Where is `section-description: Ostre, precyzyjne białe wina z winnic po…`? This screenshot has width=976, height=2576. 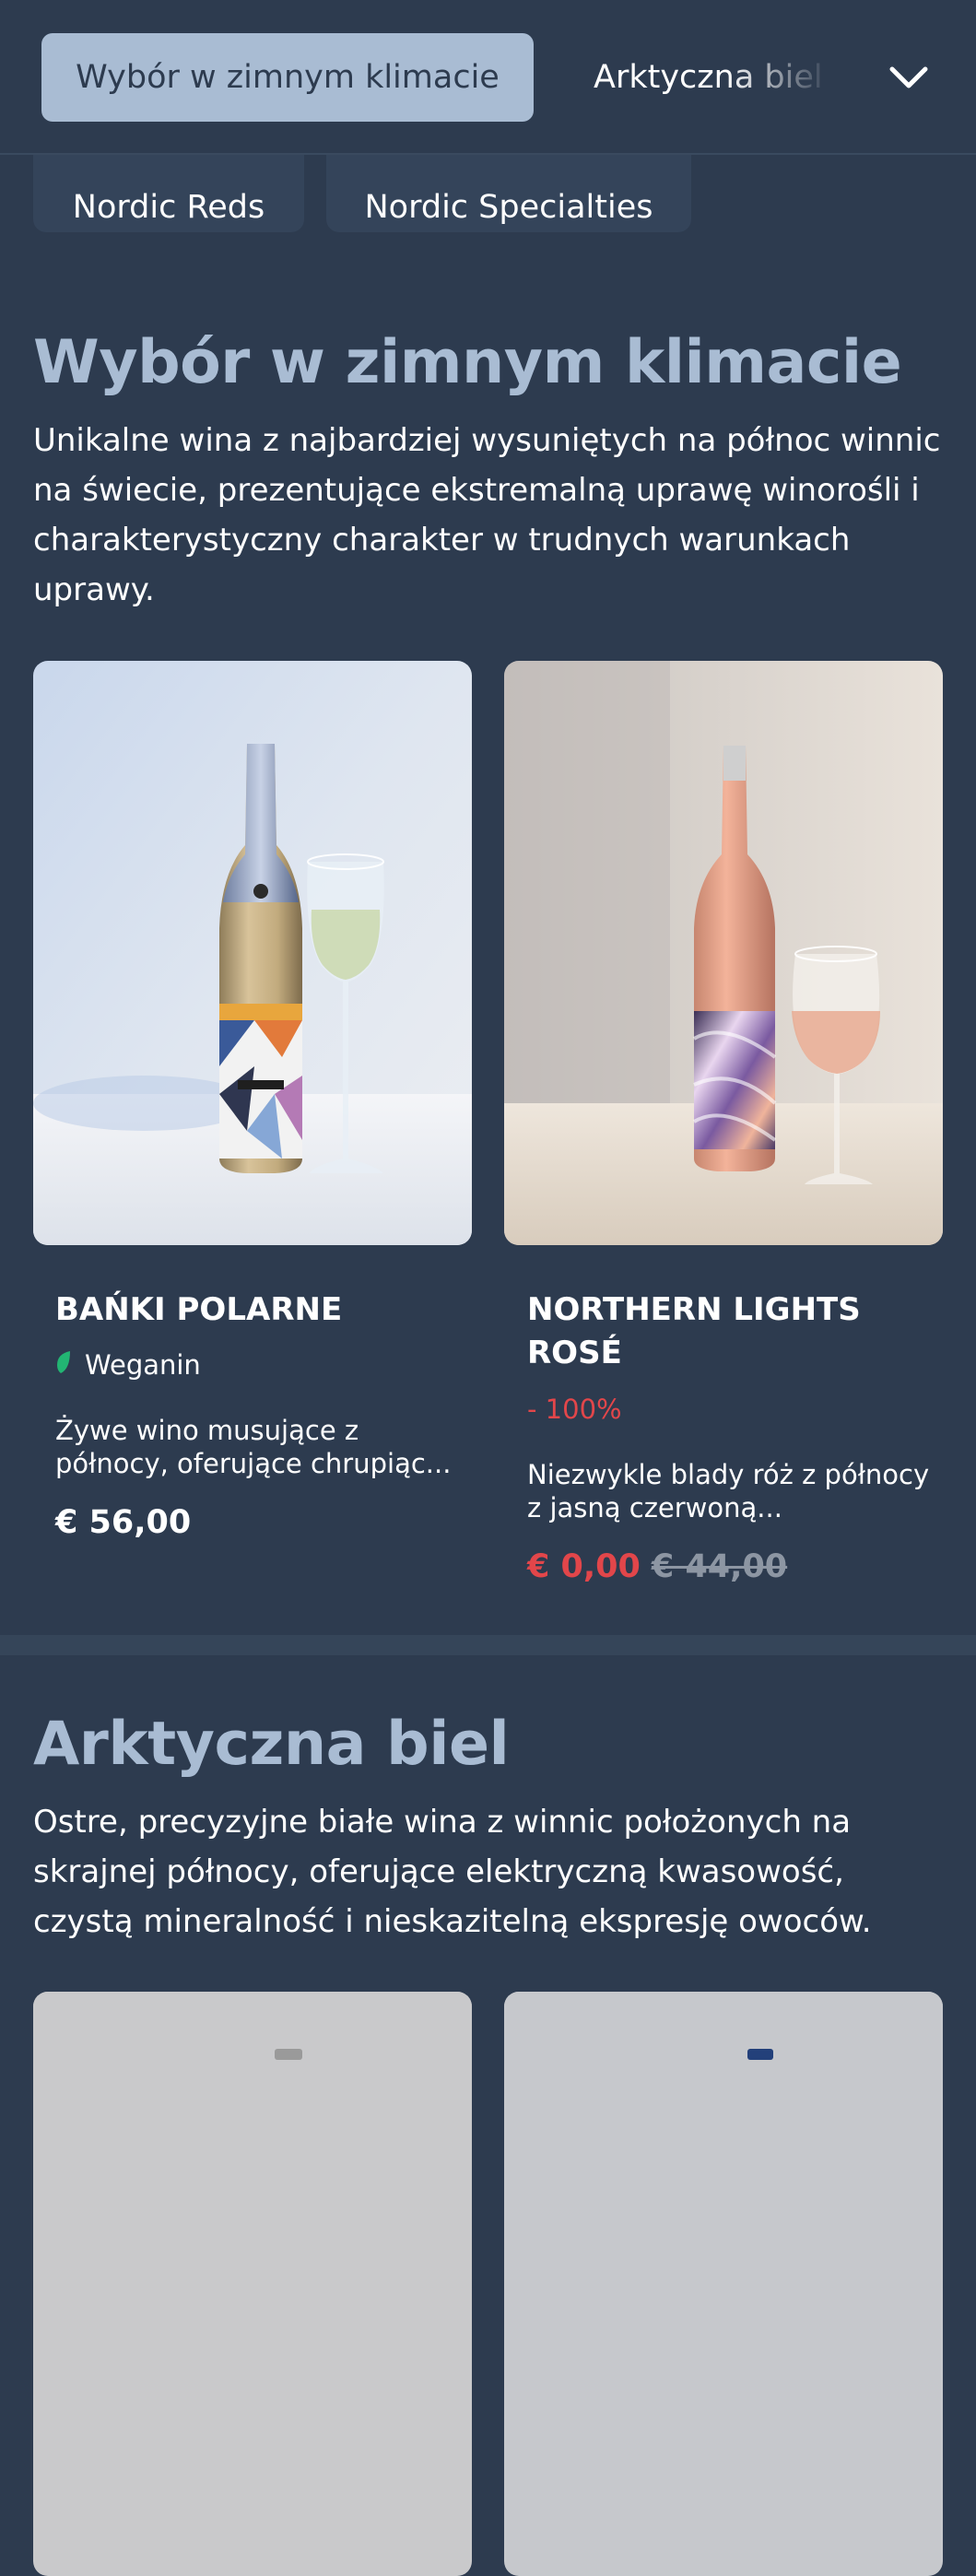
section-description: Ostre, precyzyjne białe wina z winnic po… is located at coordinates (452, 1872).